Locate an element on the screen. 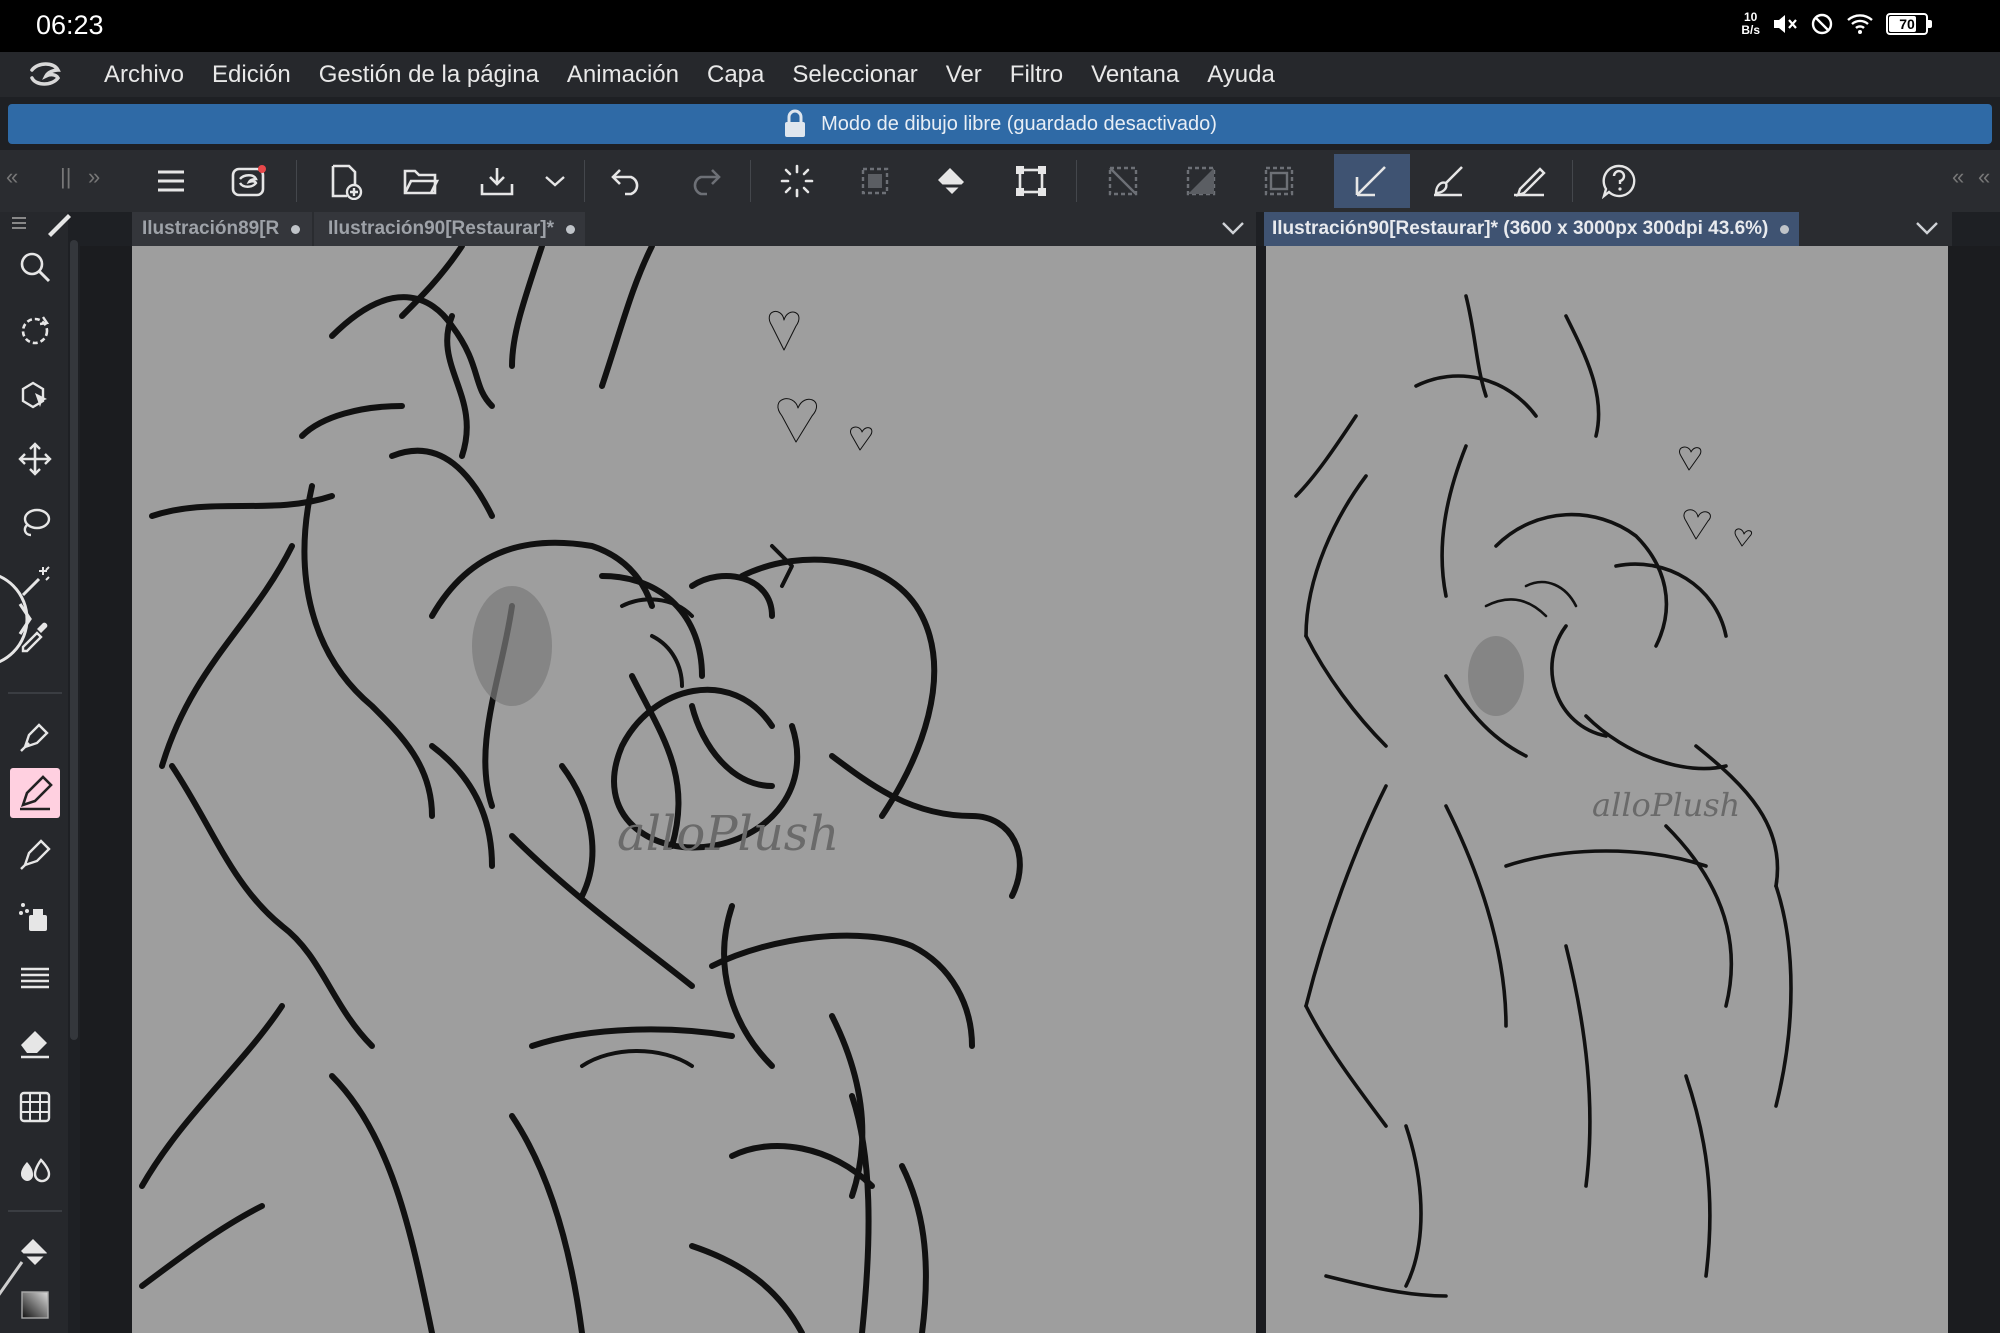  pen-angle-icon is located at coordinates (1372, 181).